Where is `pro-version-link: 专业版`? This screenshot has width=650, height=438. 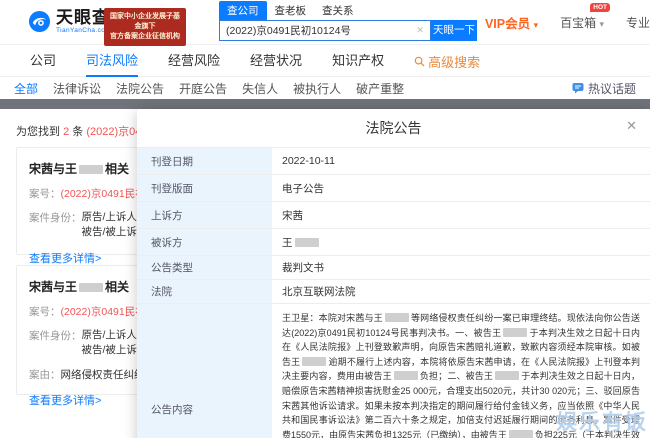
pro-version-link: 专业版 is located at coordinates (638, 22).